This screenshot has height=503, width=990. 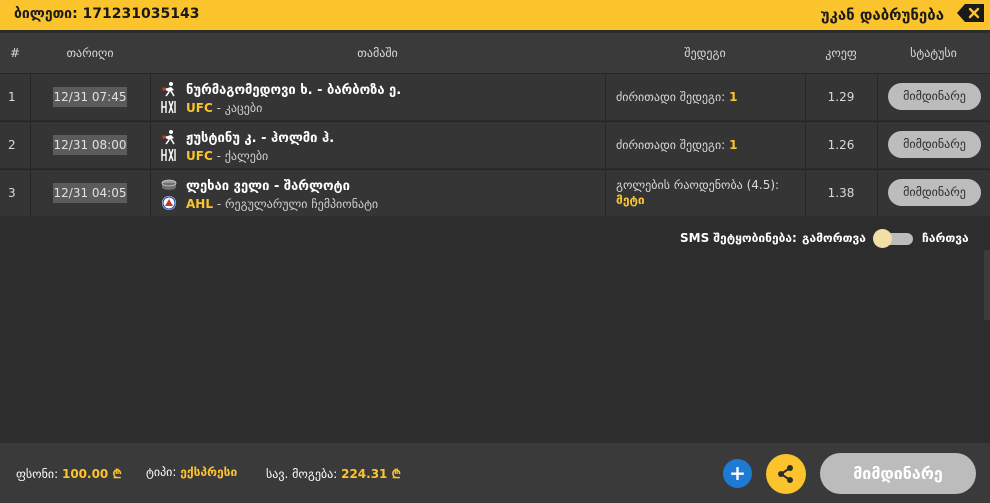 What do you see at coordinates (841, 53) in the screenshot?
I see `column-header-odds: კოეფ` at bounding box center [841, 53].